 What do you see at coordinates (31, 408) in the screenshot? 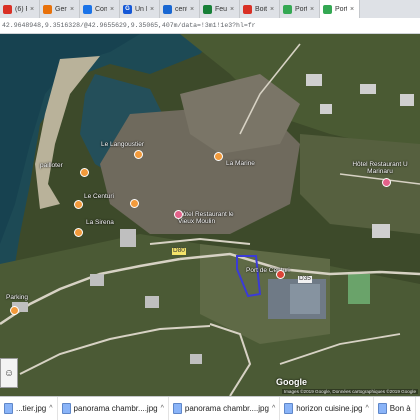
I see `download-filename: ...tier.jpg` at bounding box center [31, 408].